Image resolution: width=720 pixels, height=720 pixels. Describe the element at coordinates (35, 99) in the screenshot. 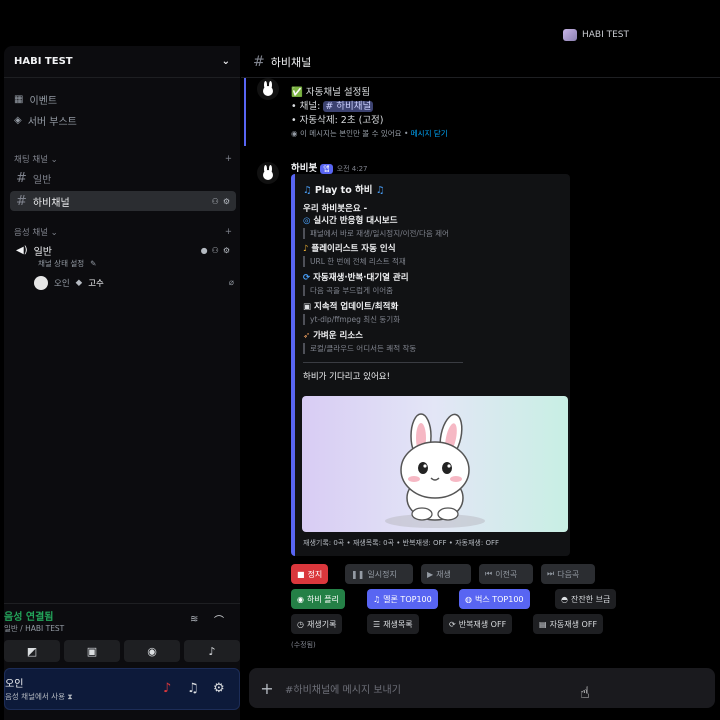

I see `events-item: ▦ 이벤트` at that location.